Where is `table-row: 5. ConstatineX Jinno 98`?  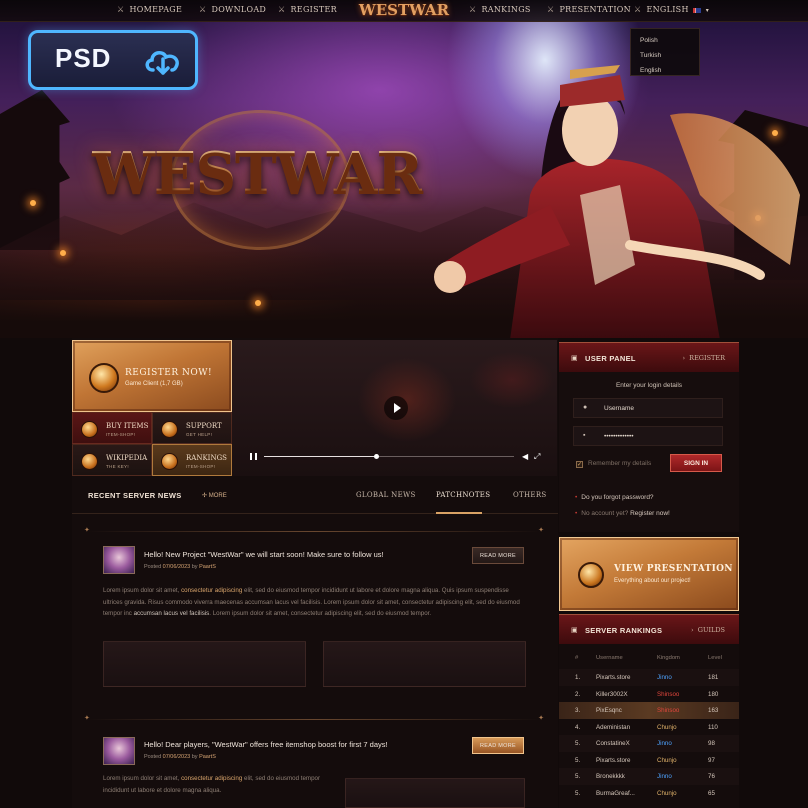 table-row: 5. ConstatineX Jinno 98 is located at coordinates (649, 743).